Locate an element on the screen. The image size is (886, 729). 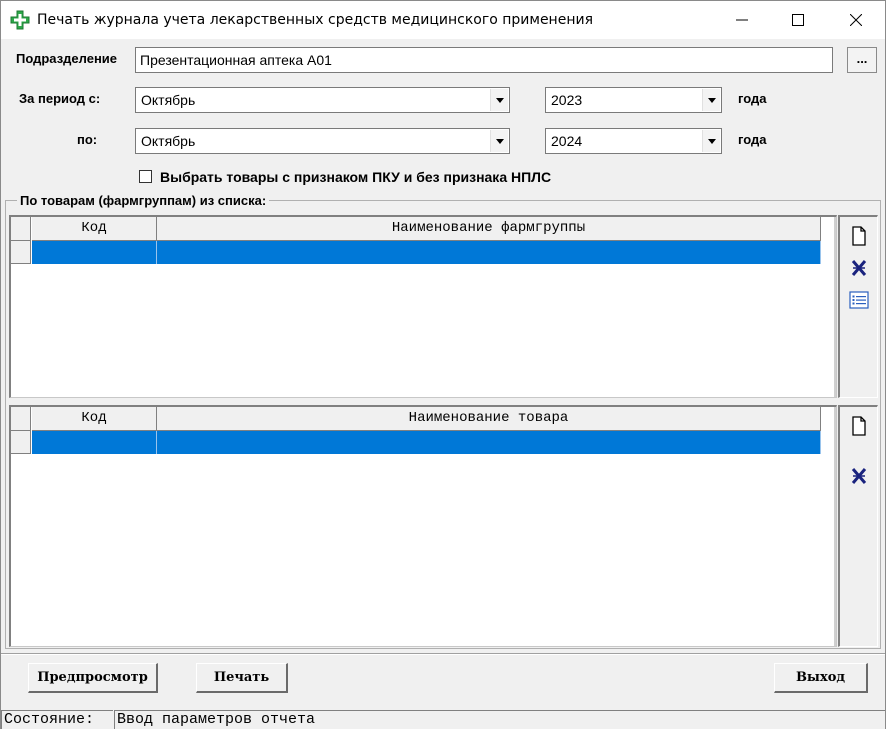
year-suffix-from: года is located at coordinates (752, 98).